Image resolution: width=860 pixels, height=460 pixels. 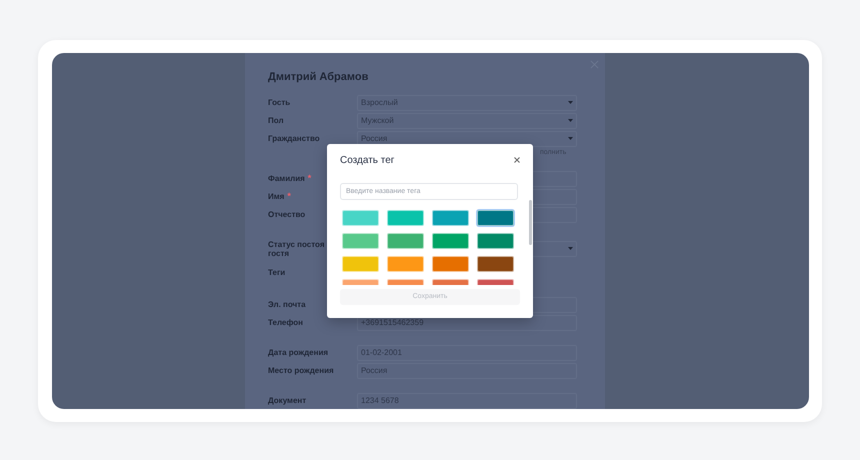 What do you see at coordinates (319, 77) in the screenshot?
I see `panel-title: Дмитрий Абрамов` at bounding box center [319, 77].